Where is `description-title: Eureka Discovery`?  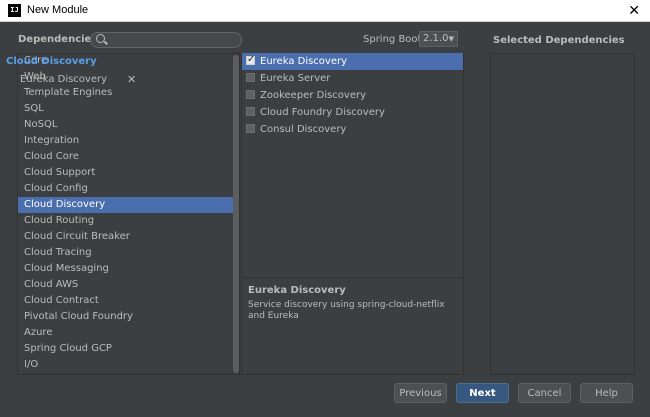 description-title: Eureka Discovery is located at coordinates (297, 290).